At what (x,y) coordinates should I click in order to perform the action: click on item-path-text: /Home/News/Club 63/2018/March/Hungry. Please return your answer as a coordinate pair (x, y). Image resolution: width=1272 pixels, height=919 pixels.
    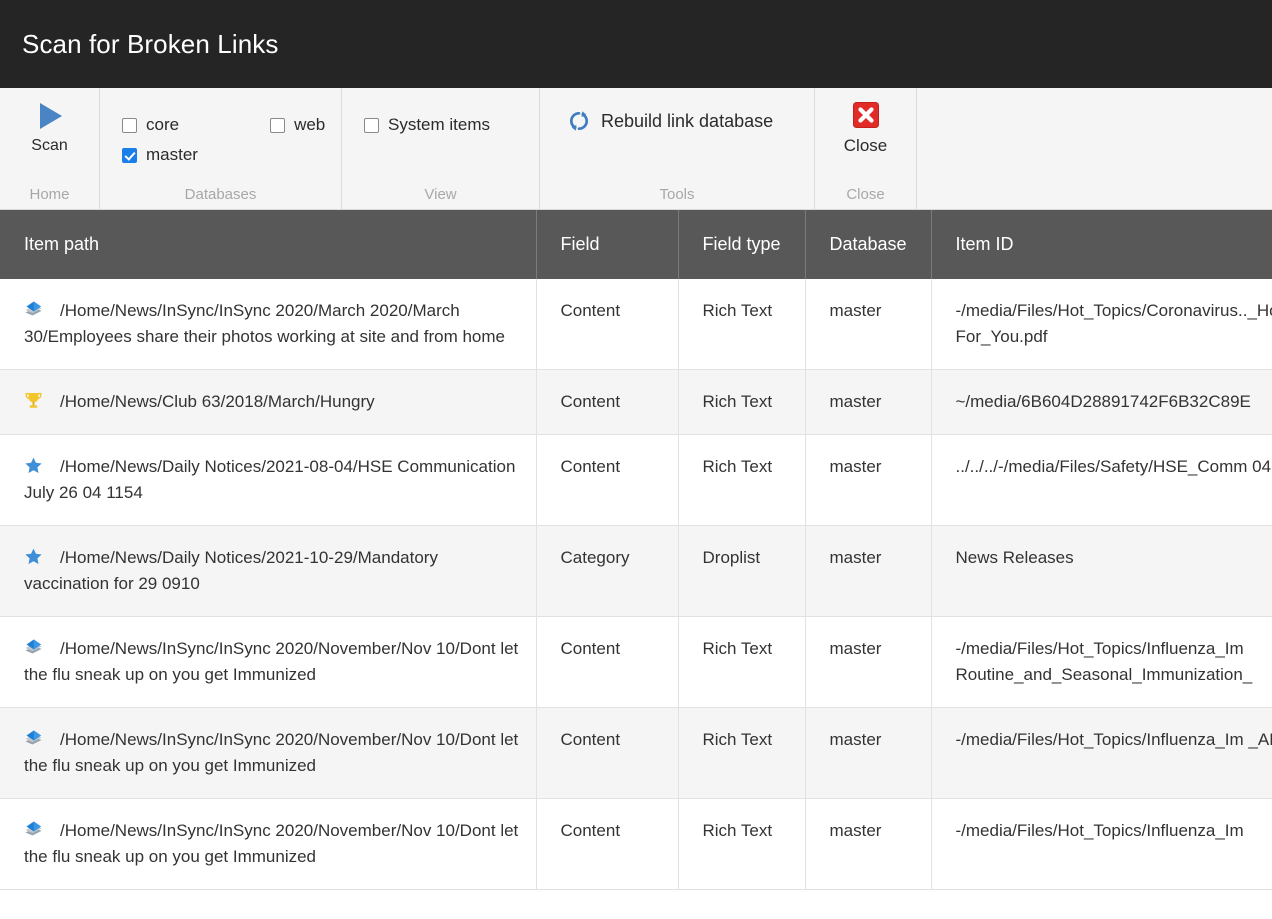
    Looking at the image, I should click on (217, 401).